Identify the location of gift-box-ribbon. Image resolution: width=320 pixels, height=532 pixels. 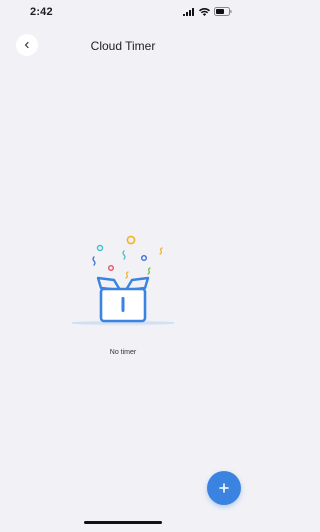
(123, 304).